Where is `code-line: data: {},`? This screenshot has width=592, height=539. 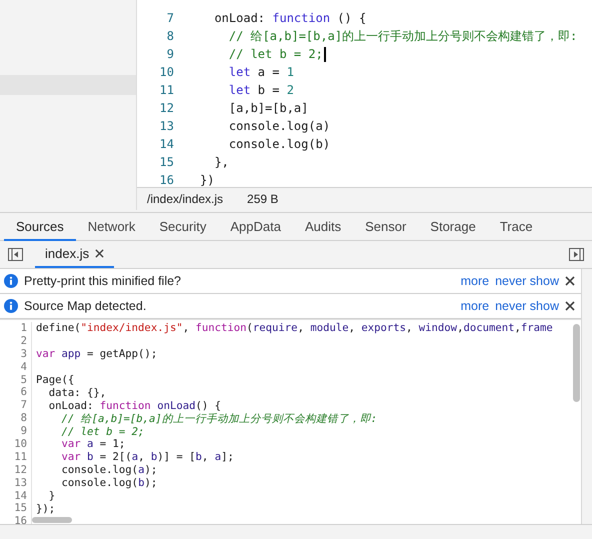
code-line: data: {}, is located at coordinates (77, 392).